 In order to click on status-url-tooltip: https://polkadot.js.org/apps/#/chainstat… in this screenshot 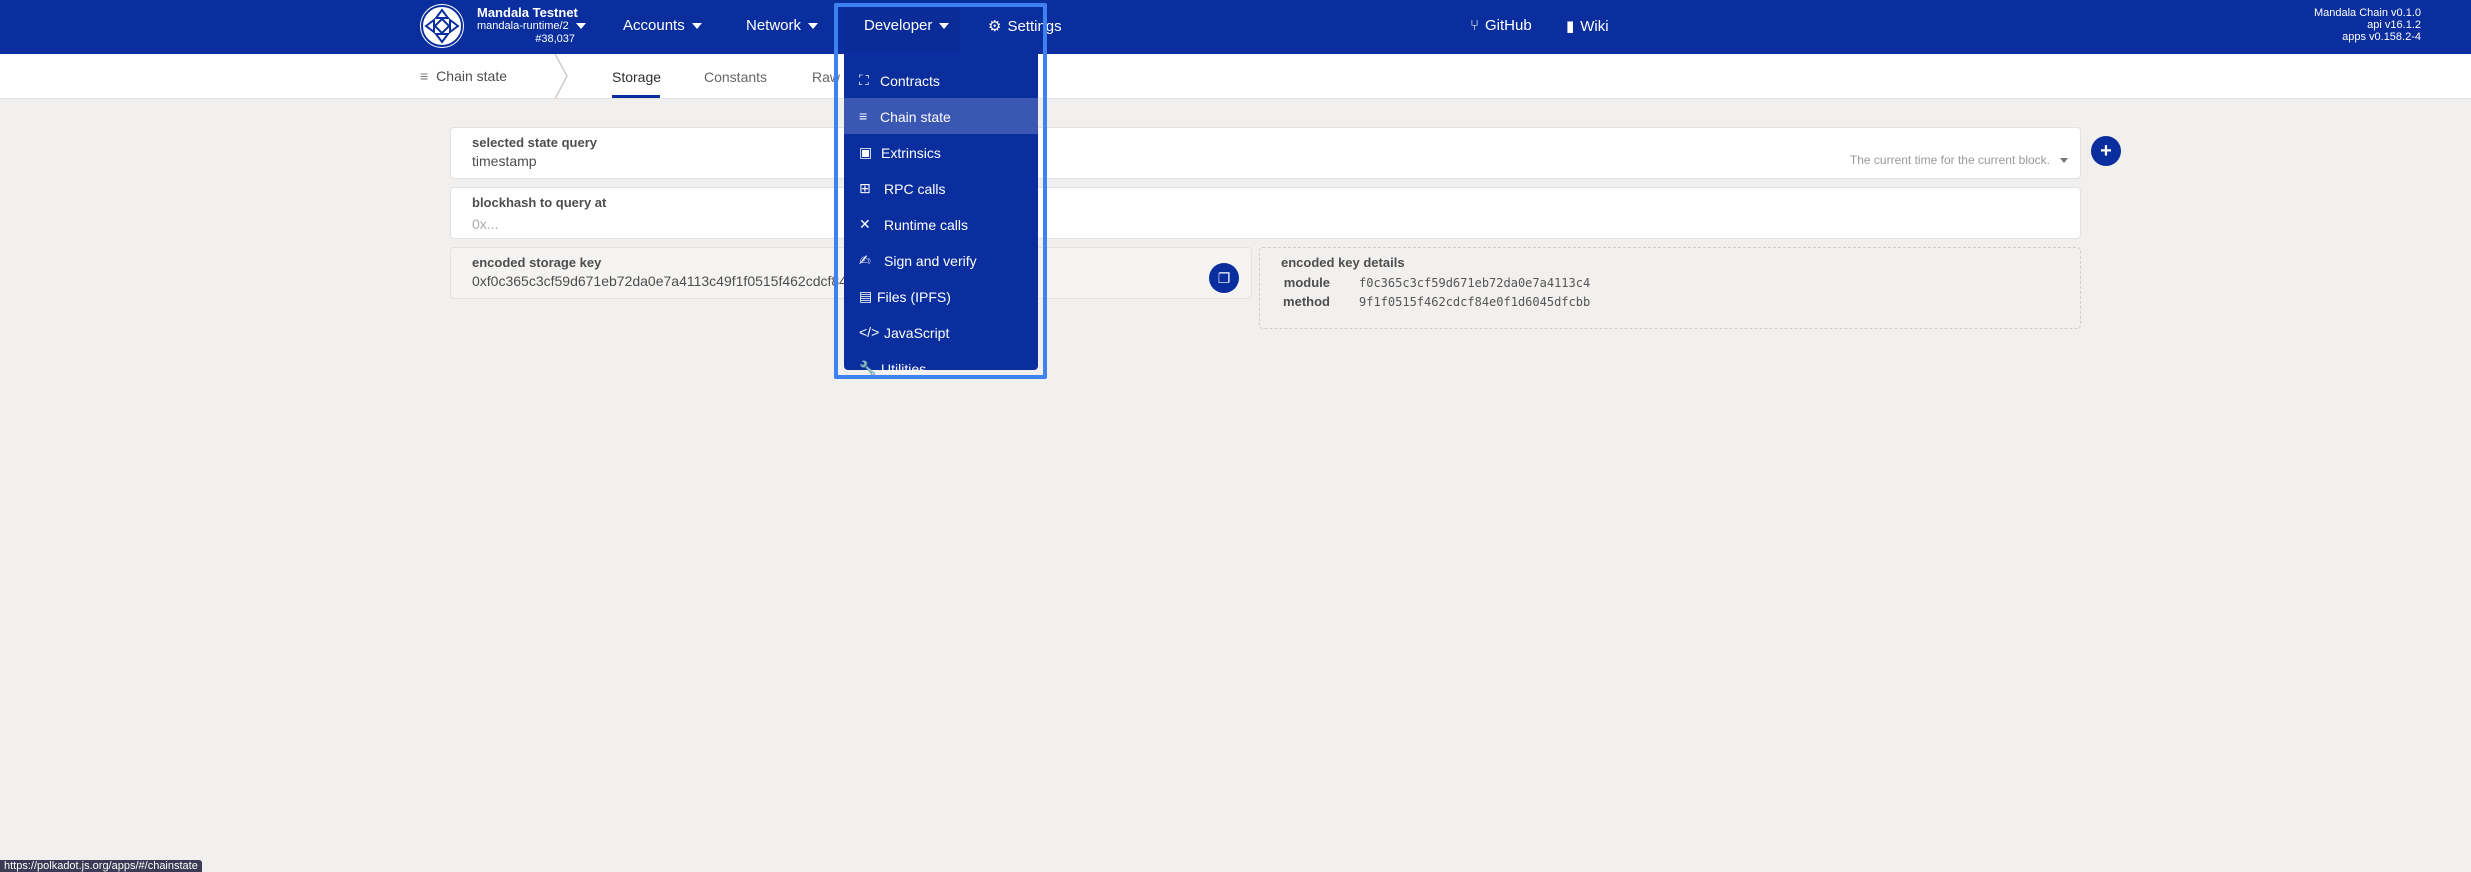, I will do `click(101, 866)`.